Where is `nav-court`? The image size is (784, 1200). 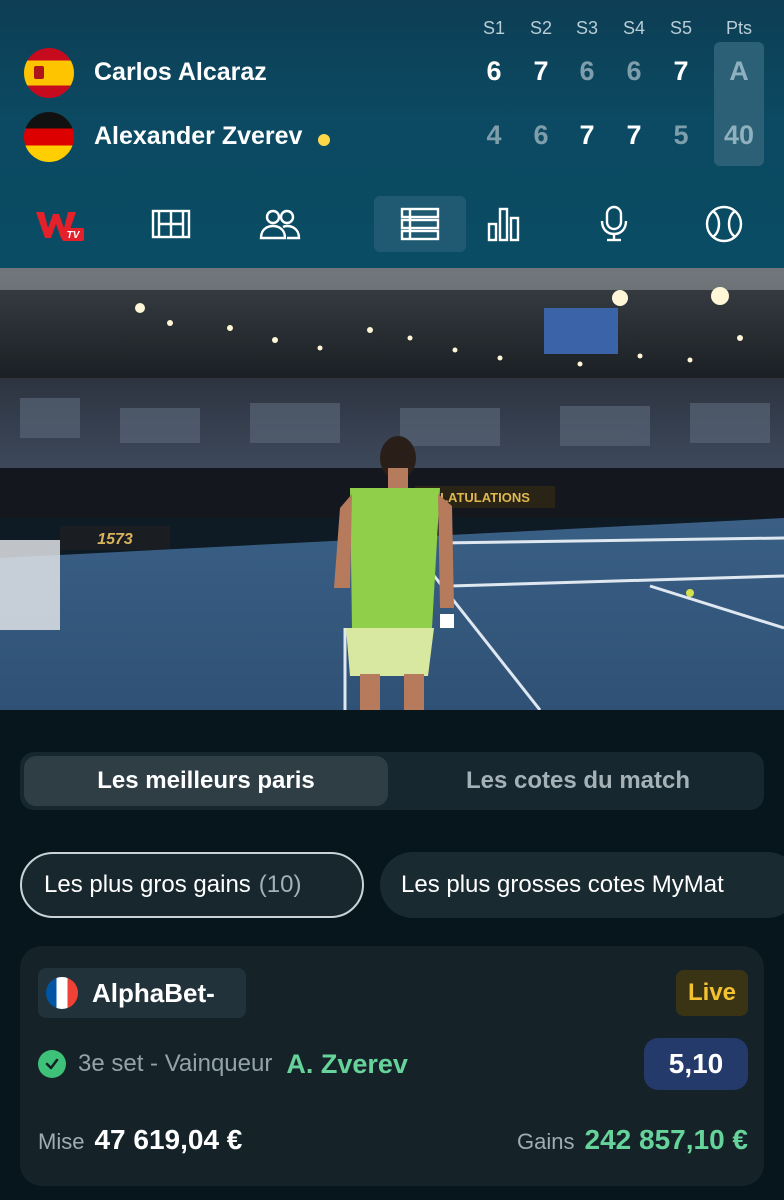 nav-court is located at coordinates (171, 224).